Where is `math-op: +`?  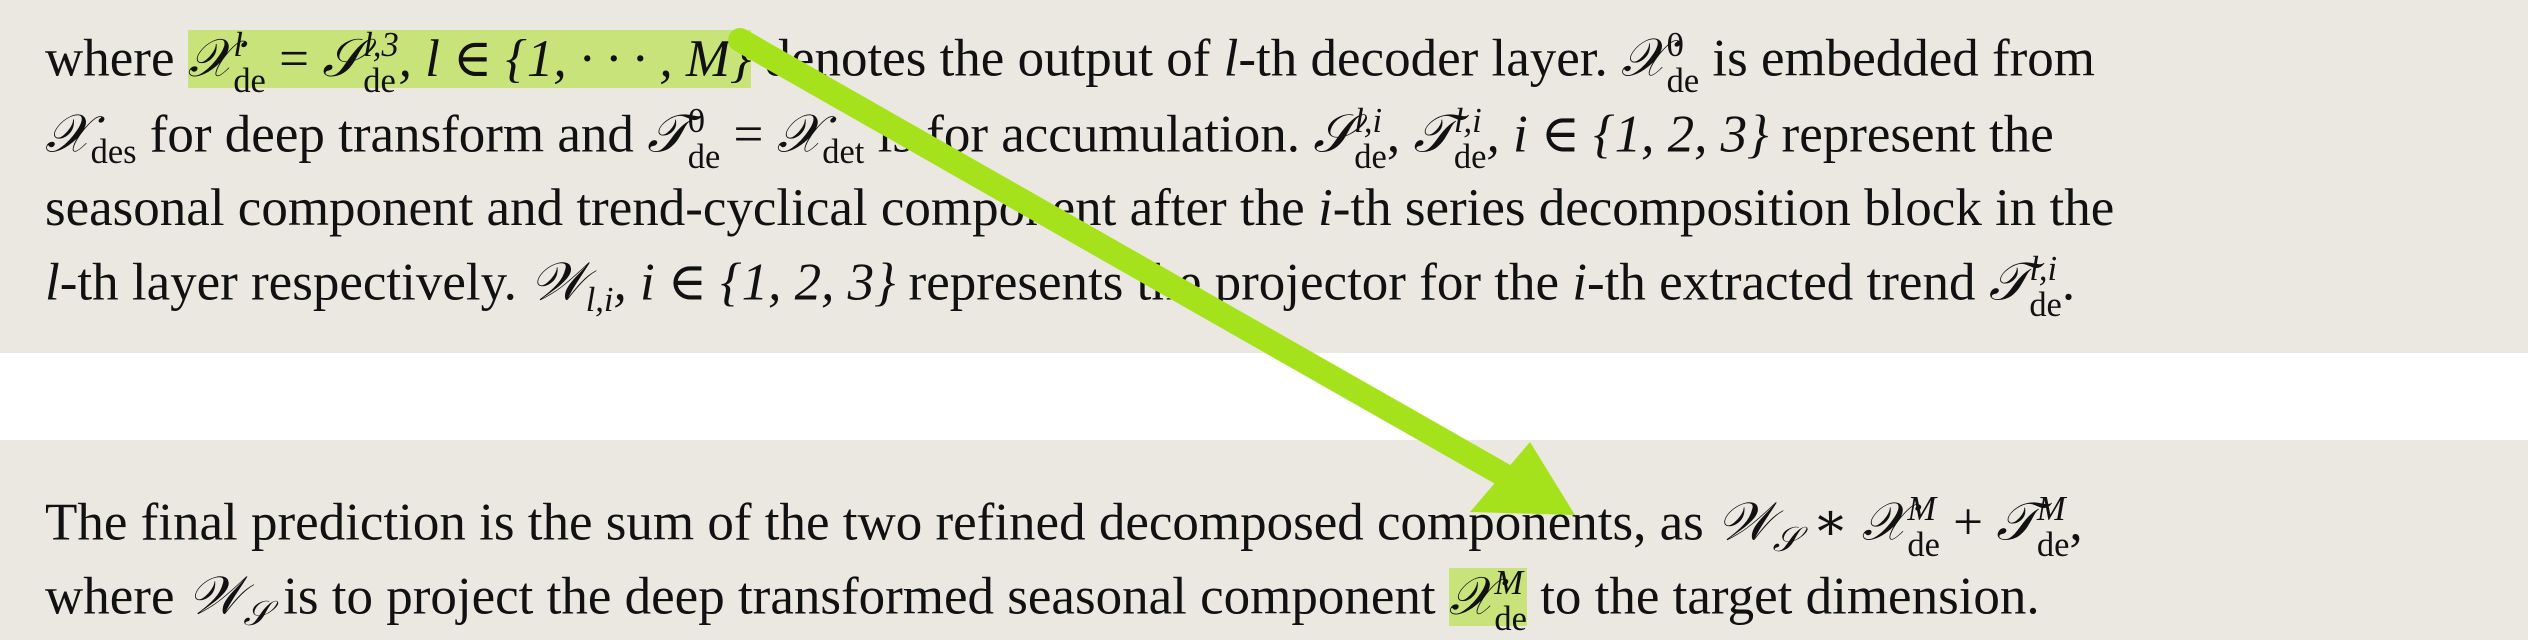 math-op: + is located at coordinates (1968, 522).